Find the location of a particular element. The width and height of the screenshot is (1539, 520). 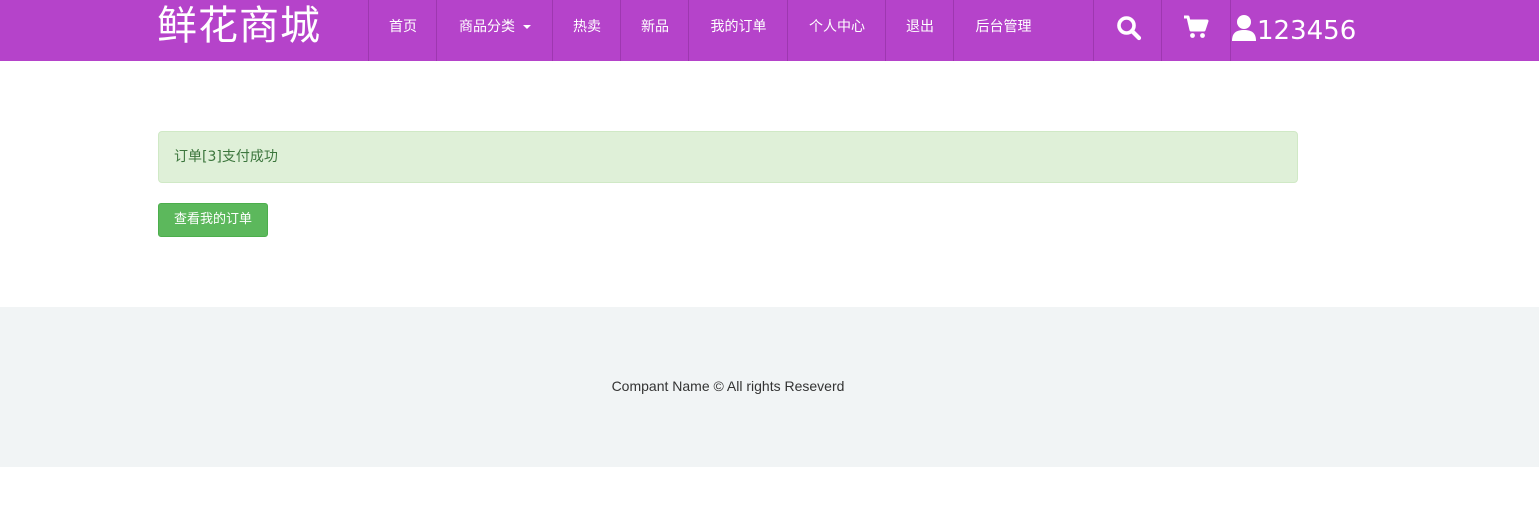

success-alert: 订单[3]支付成功 is located at coordinates (728, 157).